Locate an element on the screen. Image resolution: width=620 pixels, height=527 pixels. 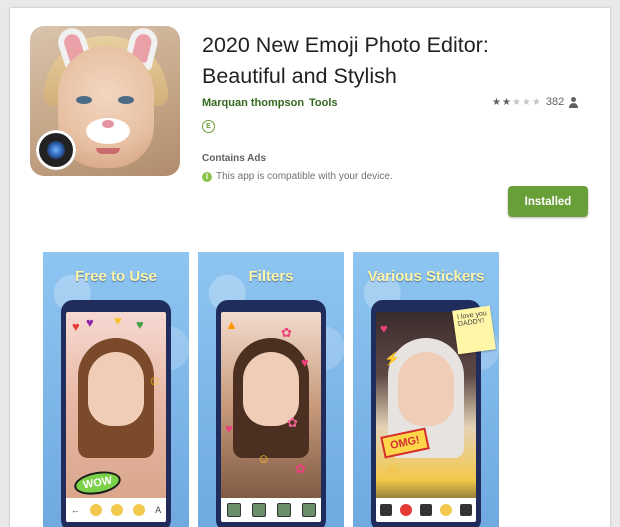
lips-tool-icon is located at coordinates (406, 510).